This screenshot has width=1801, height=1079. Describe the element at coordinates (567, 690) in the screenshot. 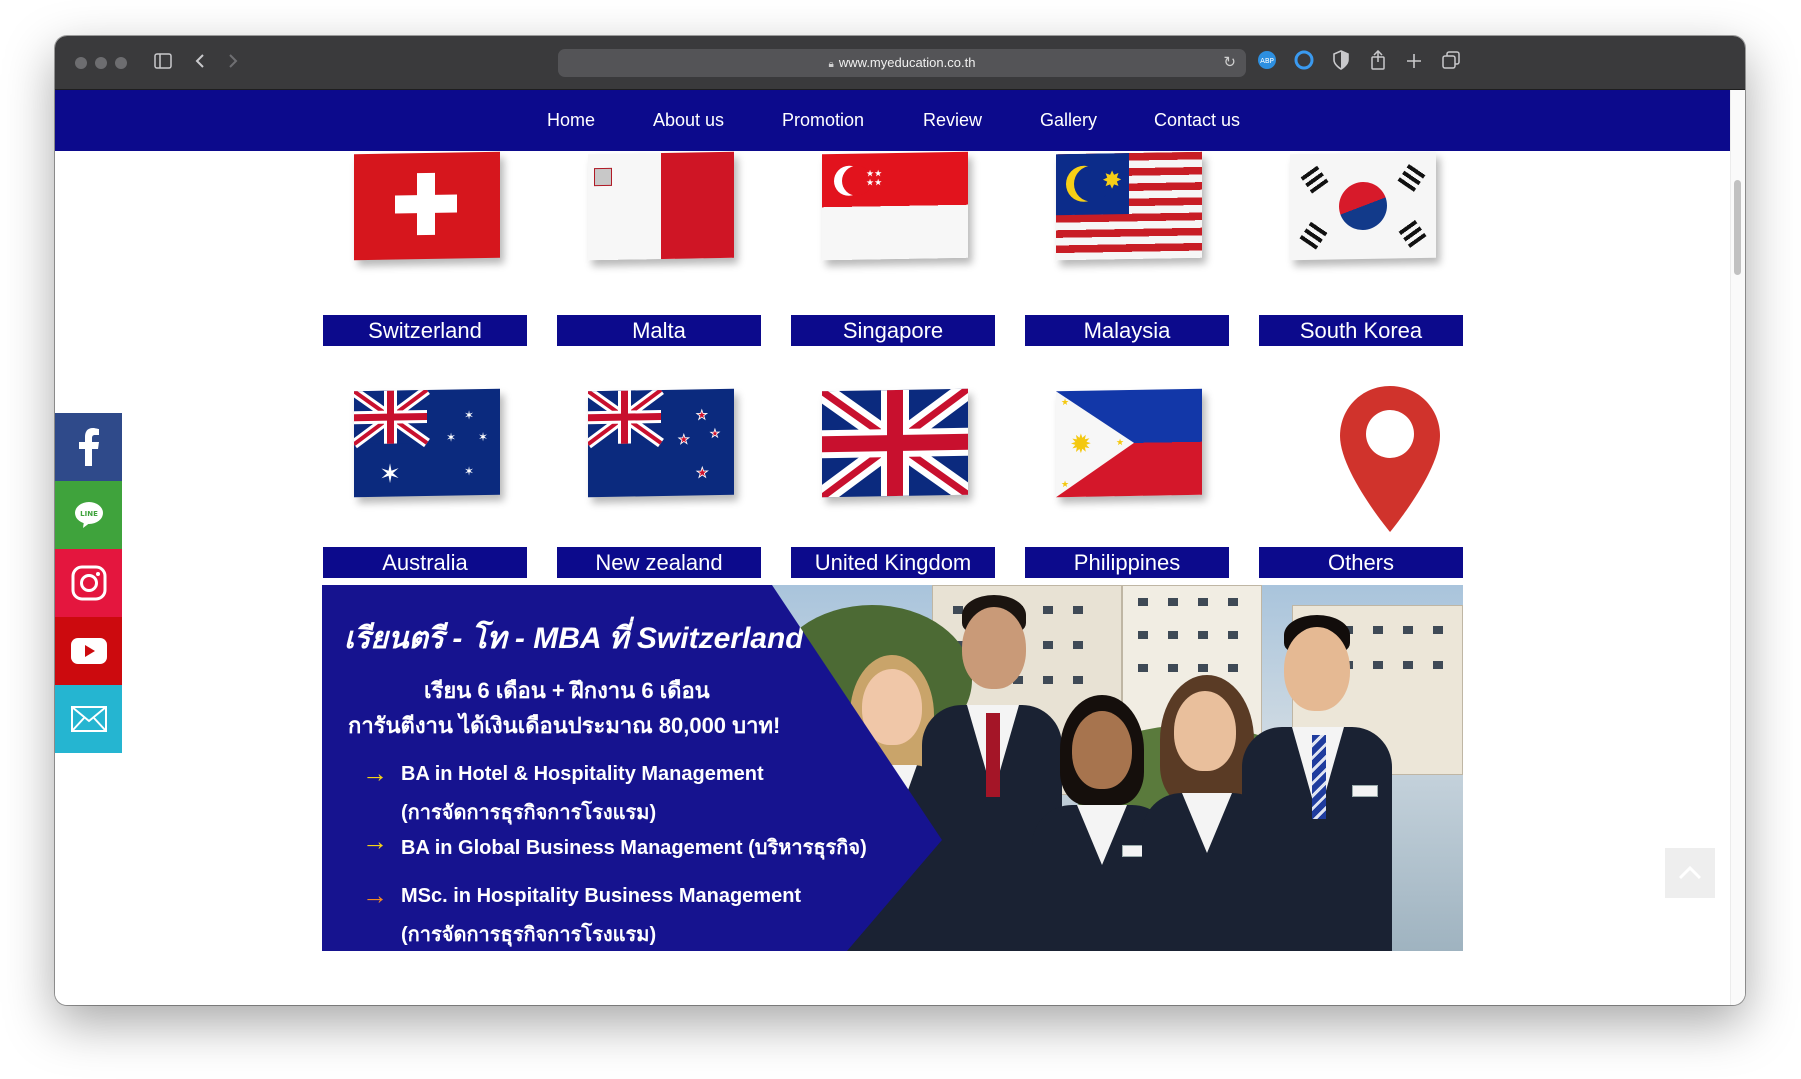

I see `banner-line-1: เรียน 6 เดือน + ฝึกงาน 6 เดือน` at that location.